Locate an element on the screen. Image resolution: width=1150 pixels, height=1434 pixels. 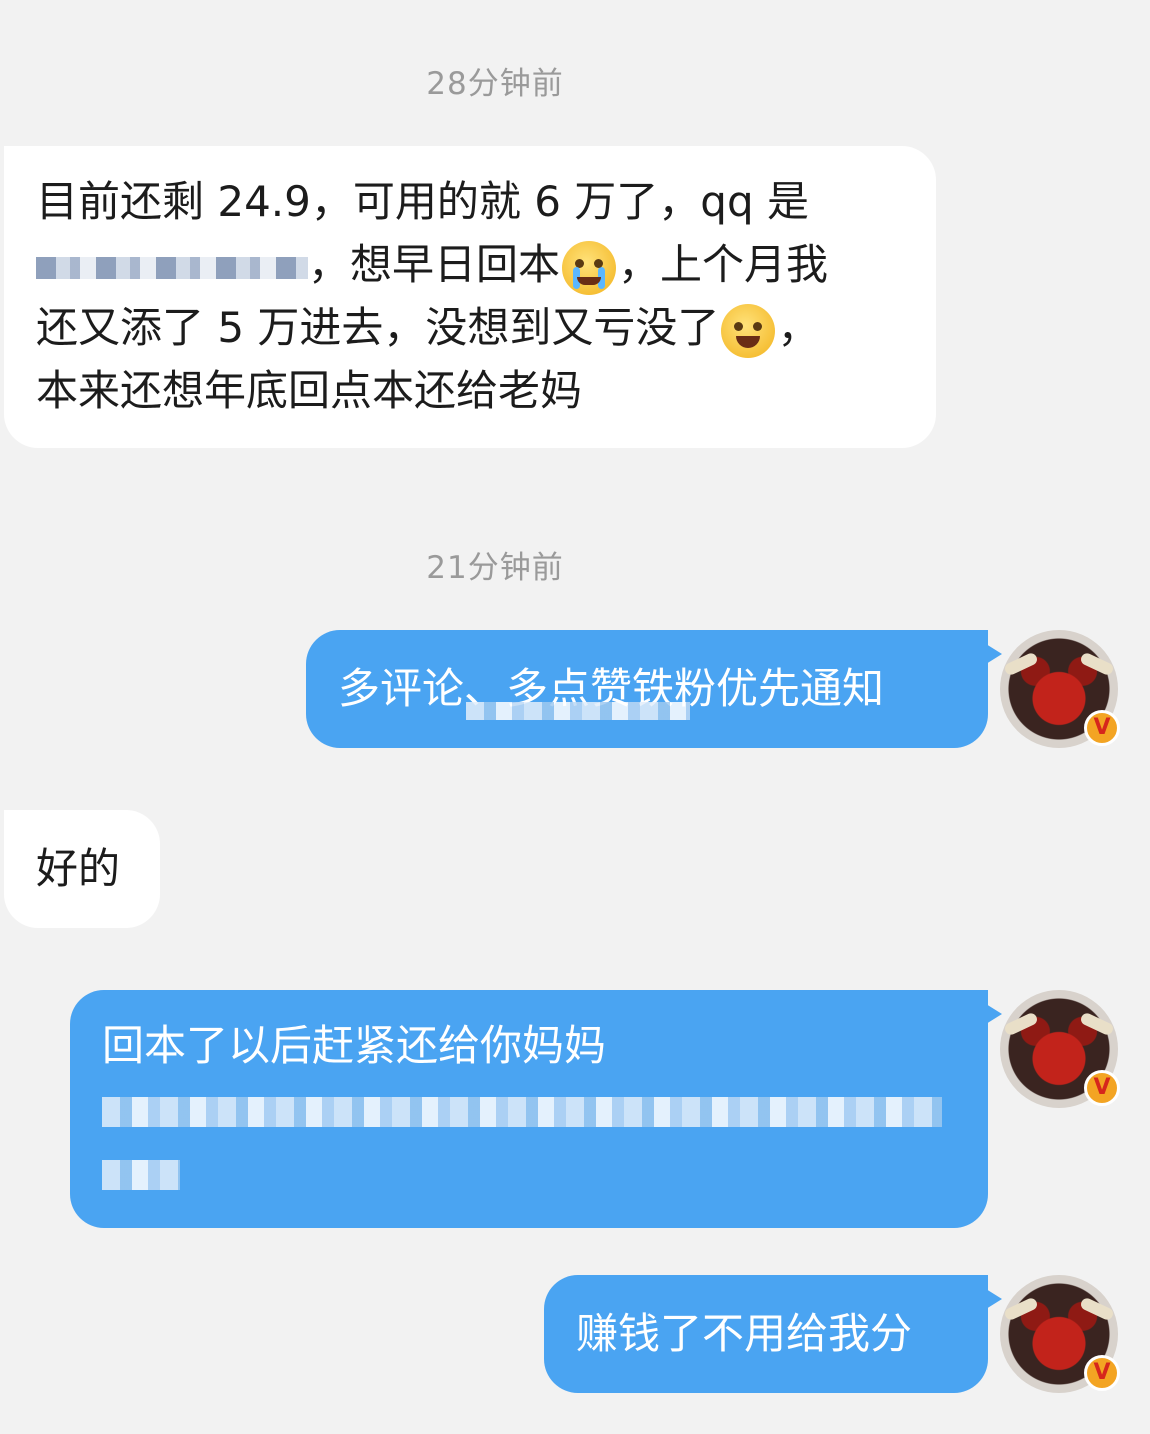
outgoing-message-bubble: 回本了以后赶紧还给你妈妈 is located at coordinates (536, 1109).